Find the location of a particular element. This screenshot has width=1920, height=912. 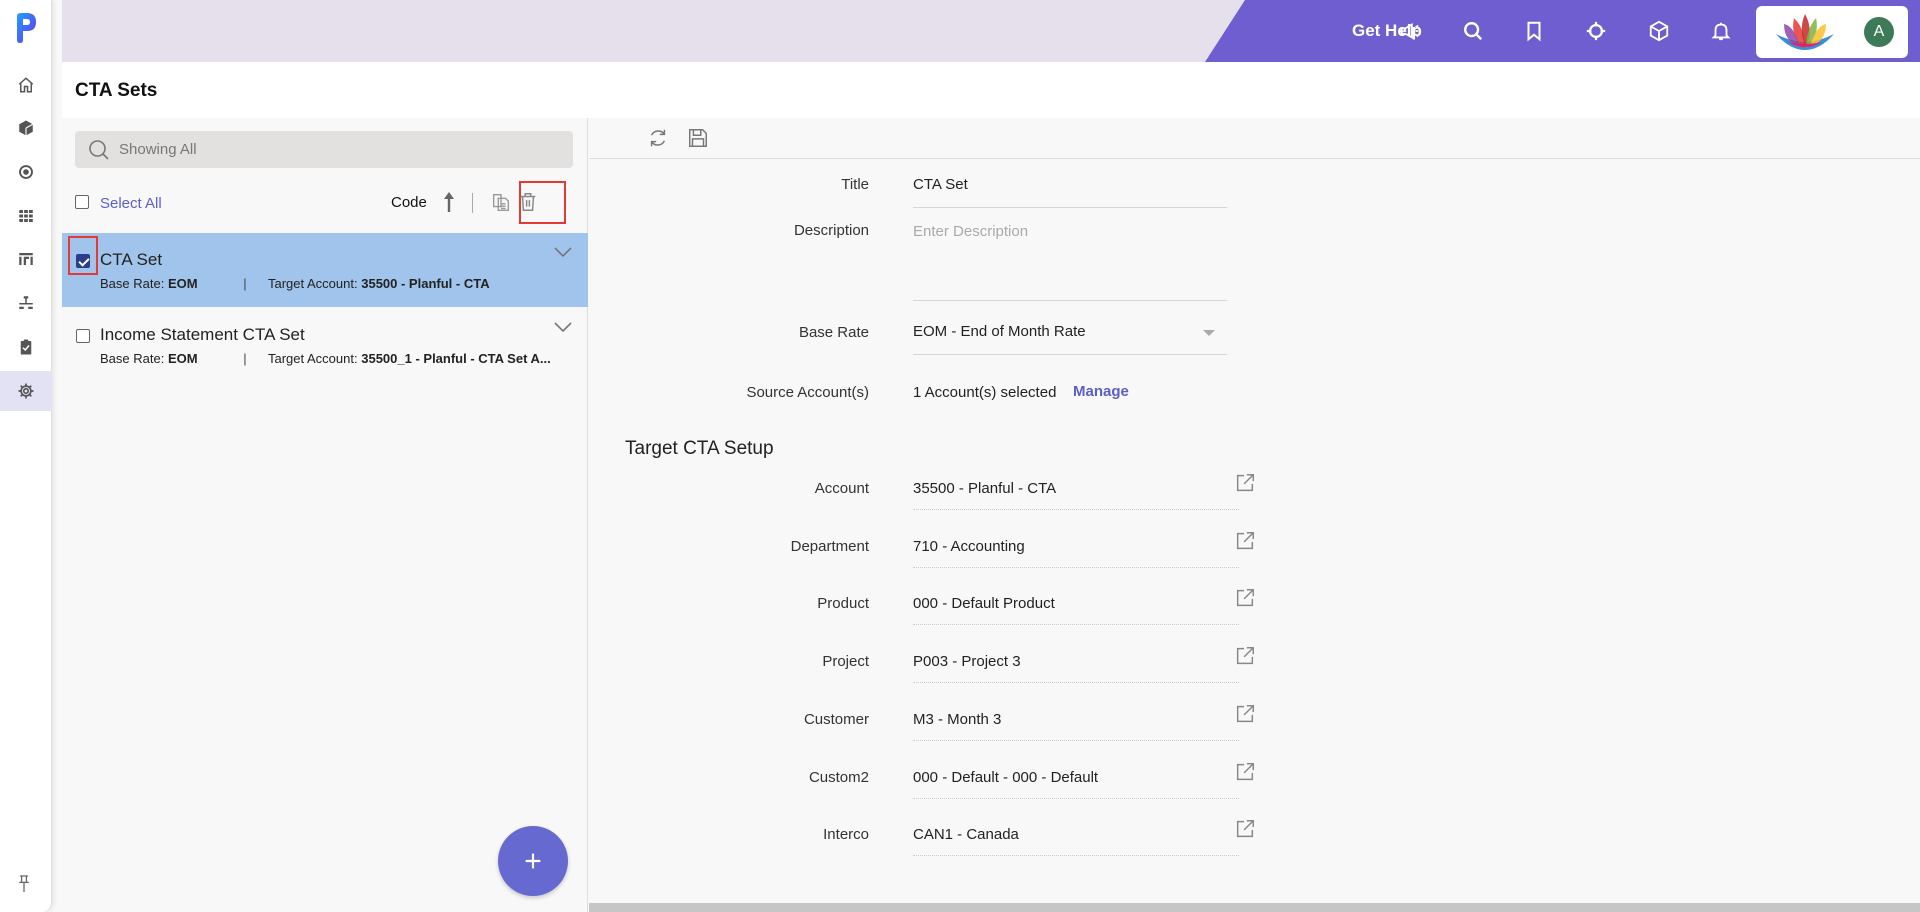

pin-button is located at coordinates (24, 884).